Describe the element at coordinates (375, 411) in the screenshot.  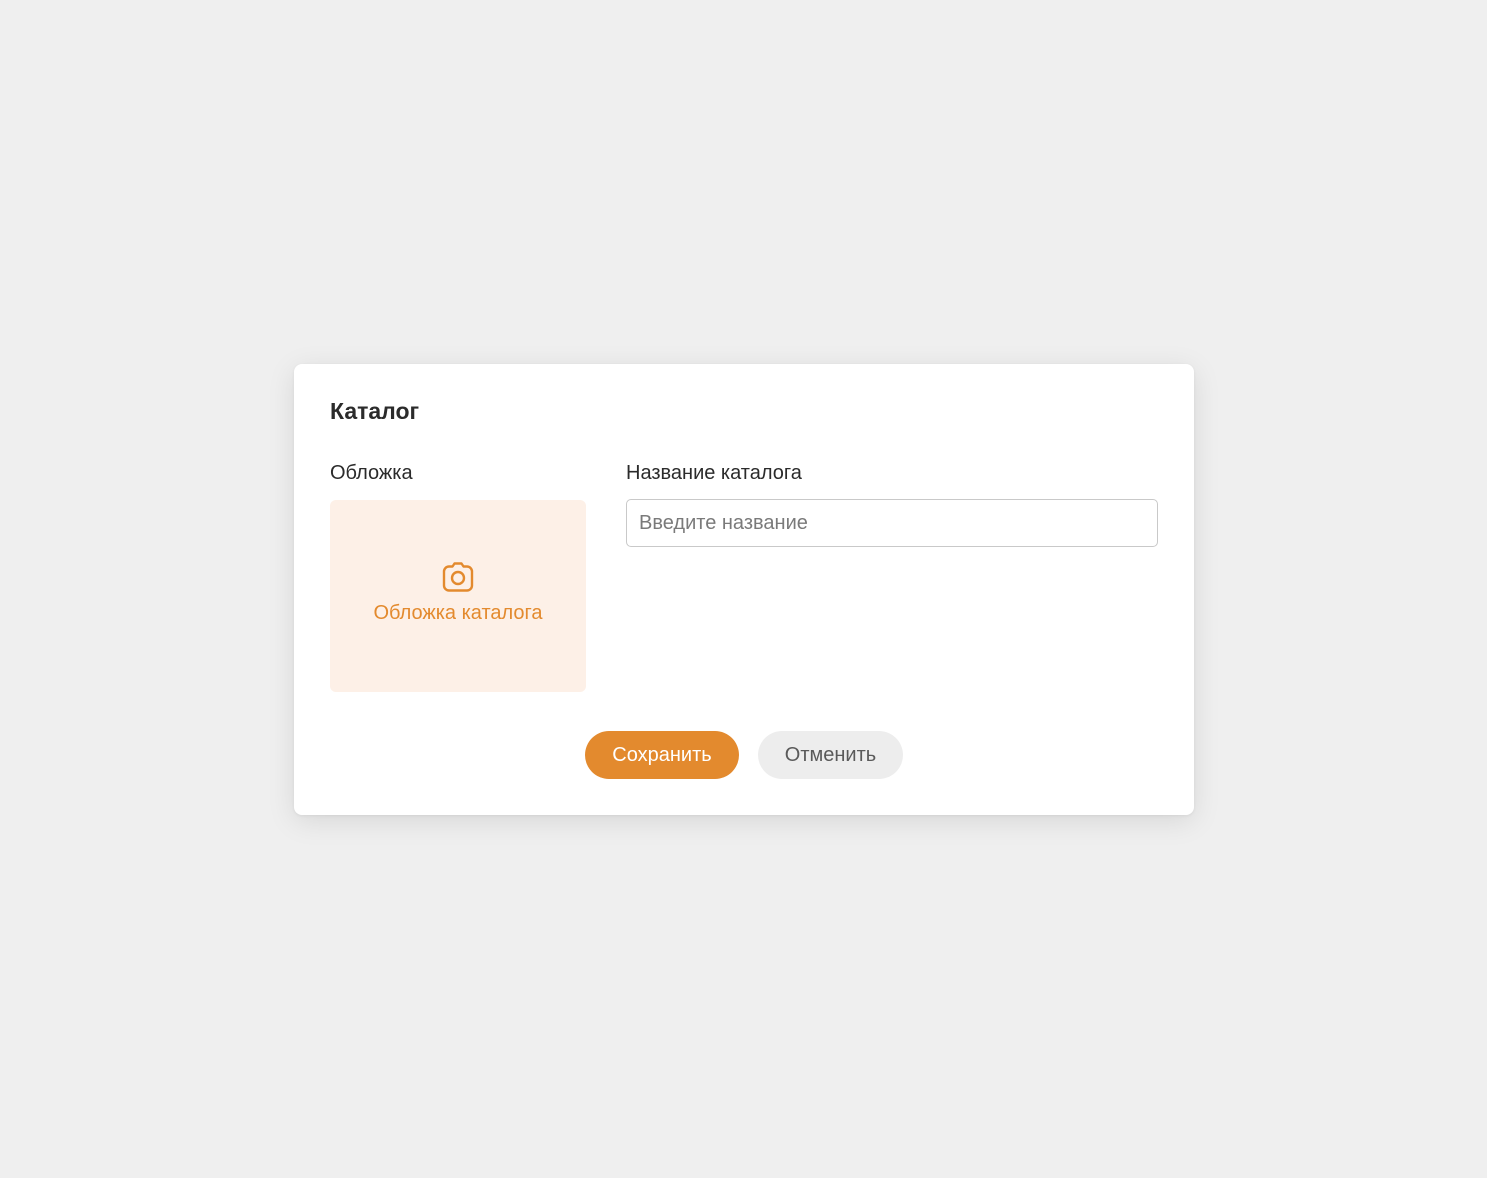
I see `dialog-title: Каталог` at that location.